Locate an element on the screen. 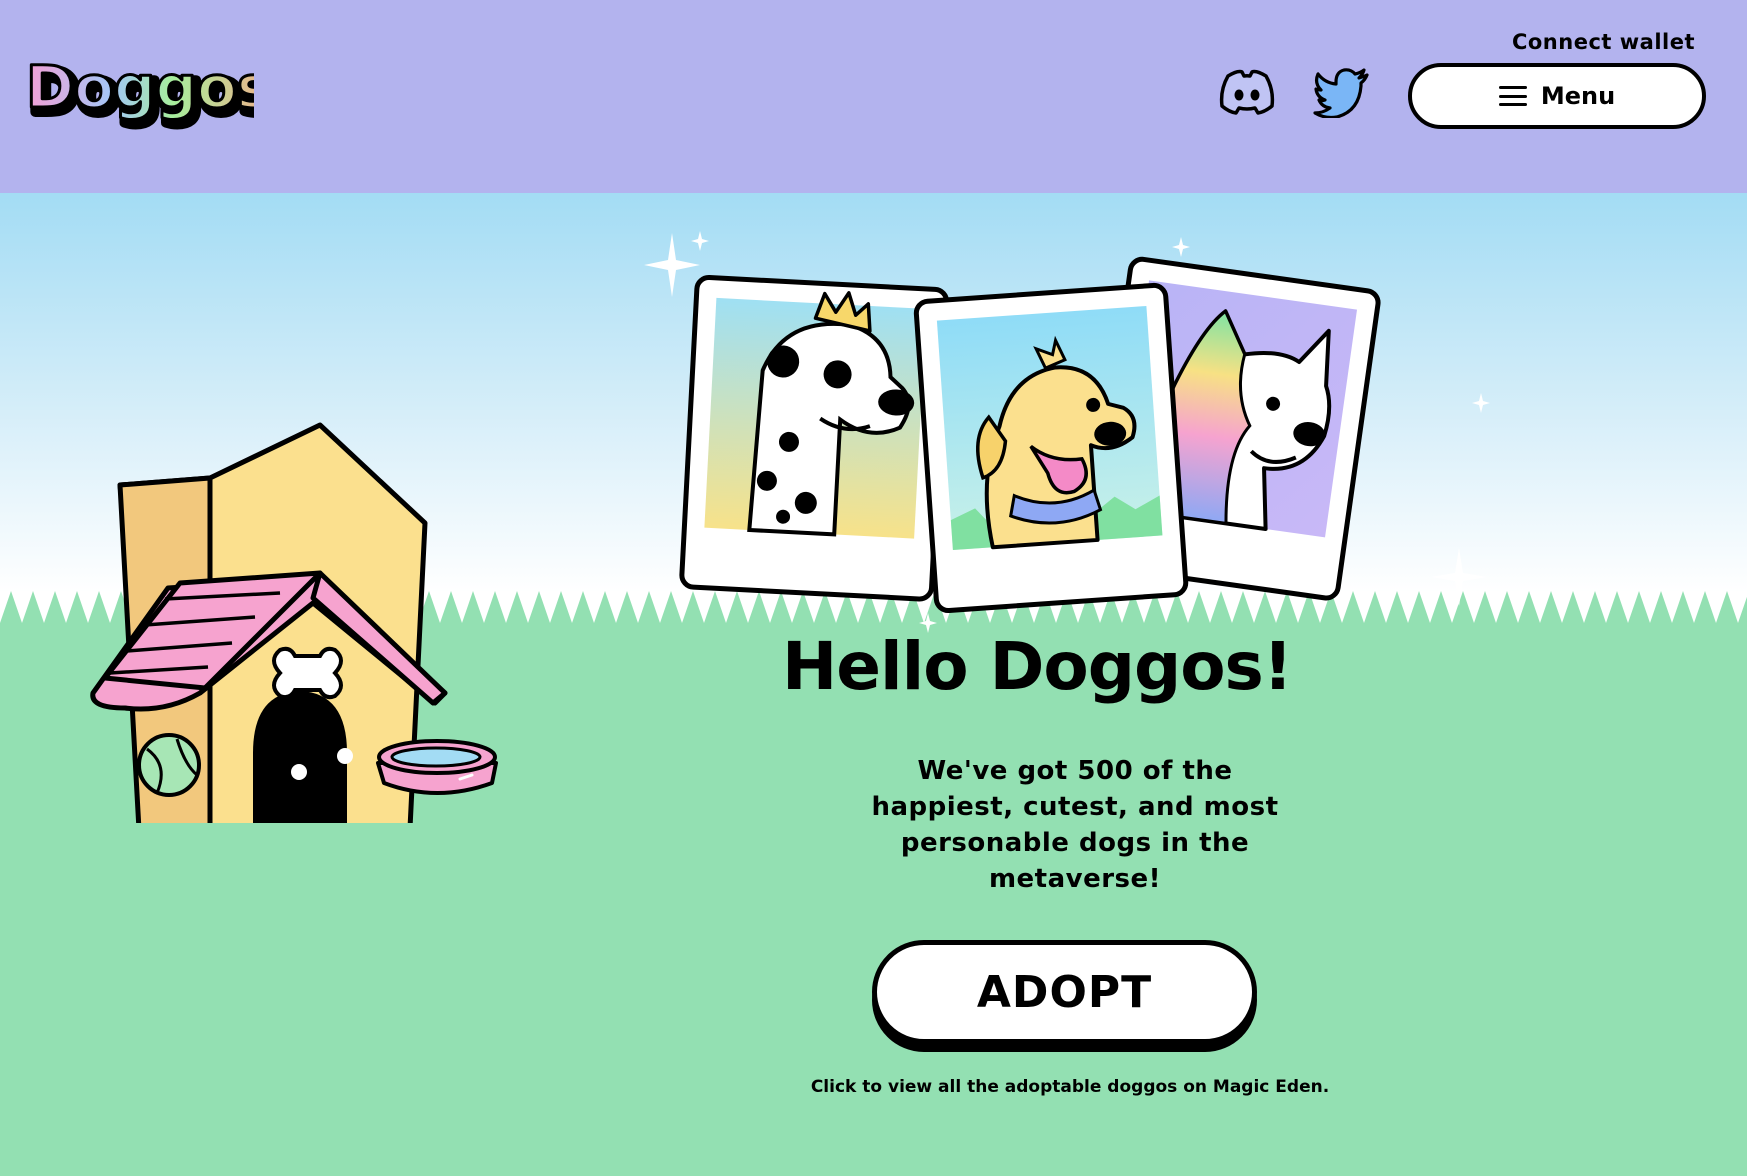 The image size is (1747, 1176). svg-text: Doggos is located at coordinates (140, 87).